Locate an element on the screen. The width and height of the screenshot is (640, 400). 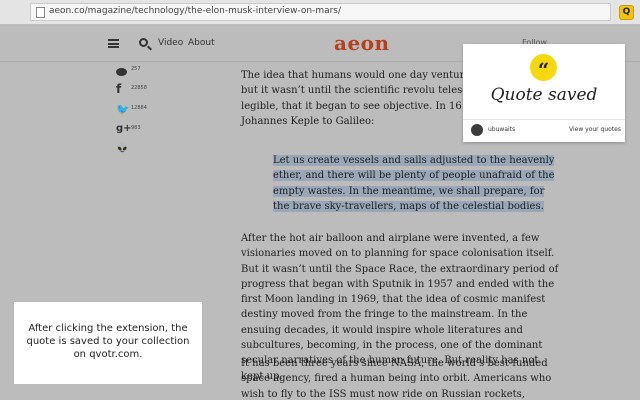
twitter-icon: 🐦 is located at coordinates (123, 109).